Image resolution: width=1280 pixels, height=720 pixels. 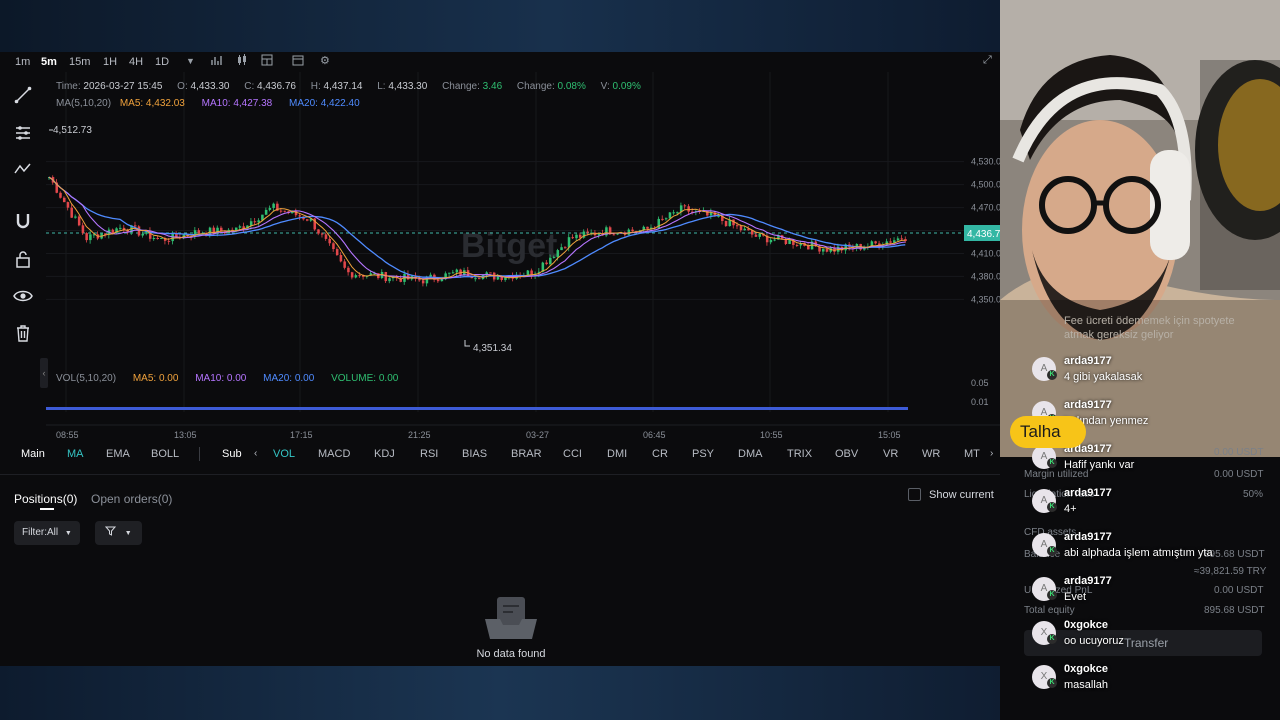 What do you see at coordinates (617, 454) in the screenshot?
I see `tab-dmi: DMI` at bounding box center [617, 454].